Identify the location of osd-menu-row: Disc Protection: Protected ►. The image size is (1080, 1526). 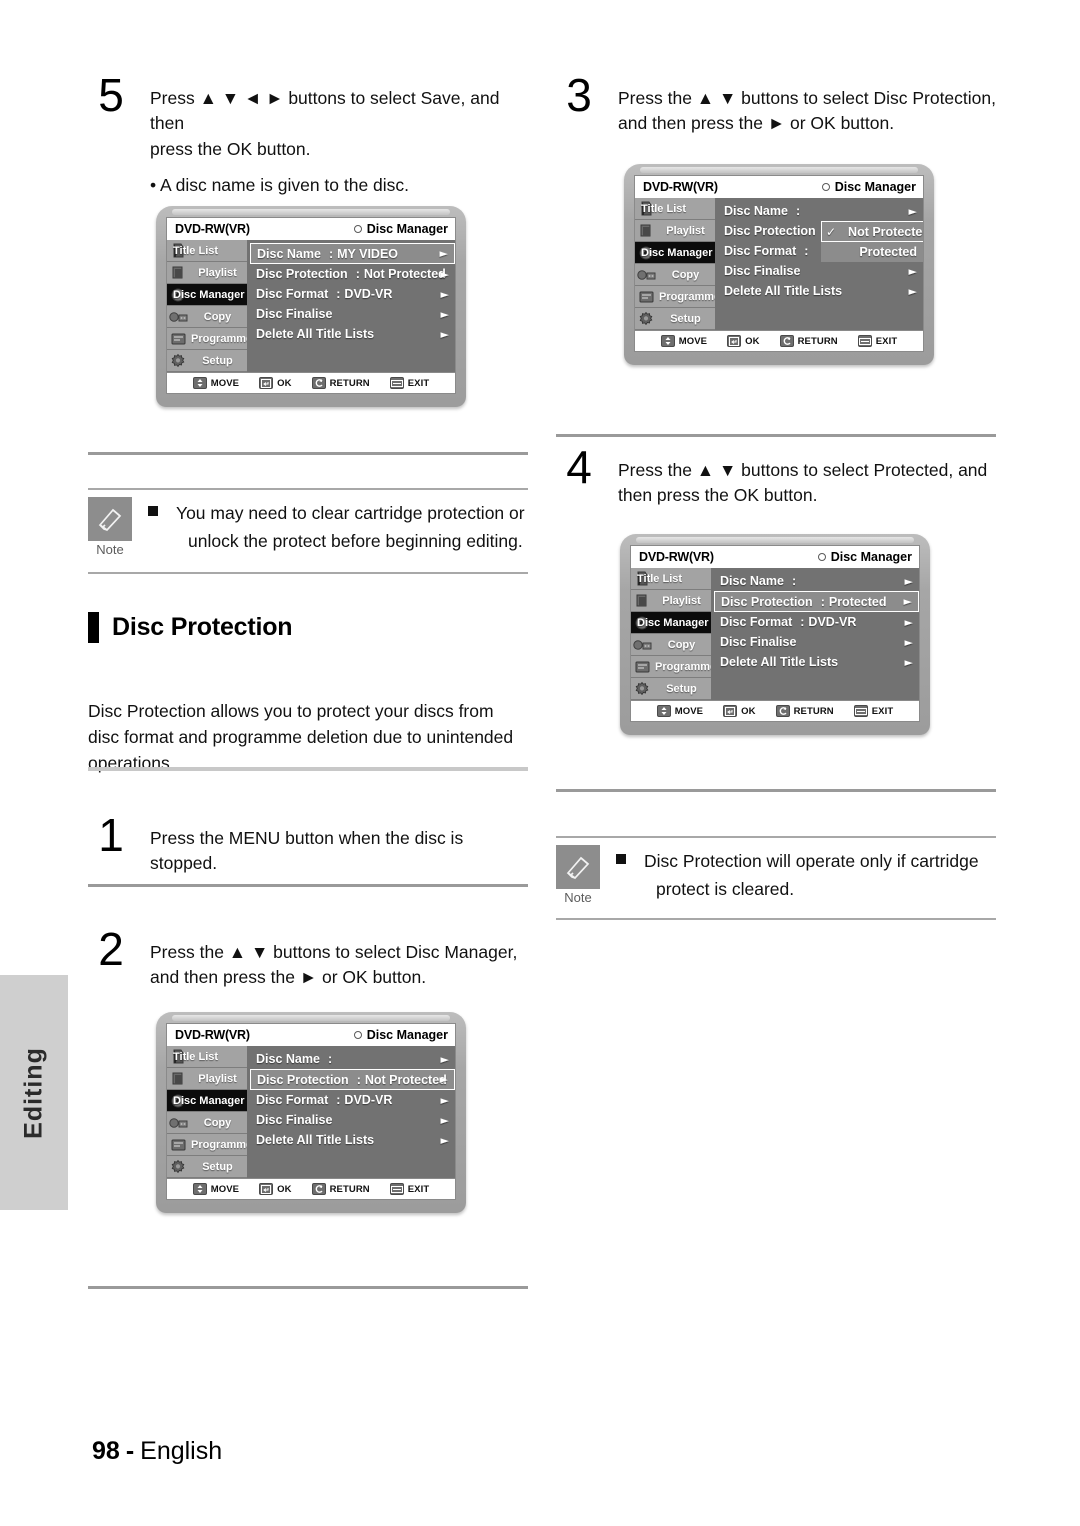
(816, 601).